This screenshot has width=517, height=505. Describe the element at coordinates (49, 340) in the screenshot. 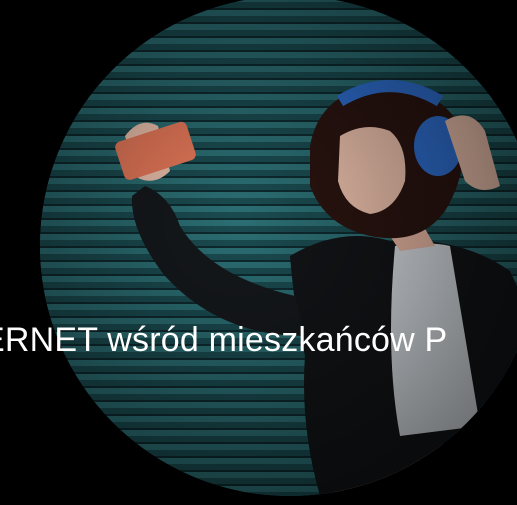

I see `headline-strong-text: ERNET` at that location.